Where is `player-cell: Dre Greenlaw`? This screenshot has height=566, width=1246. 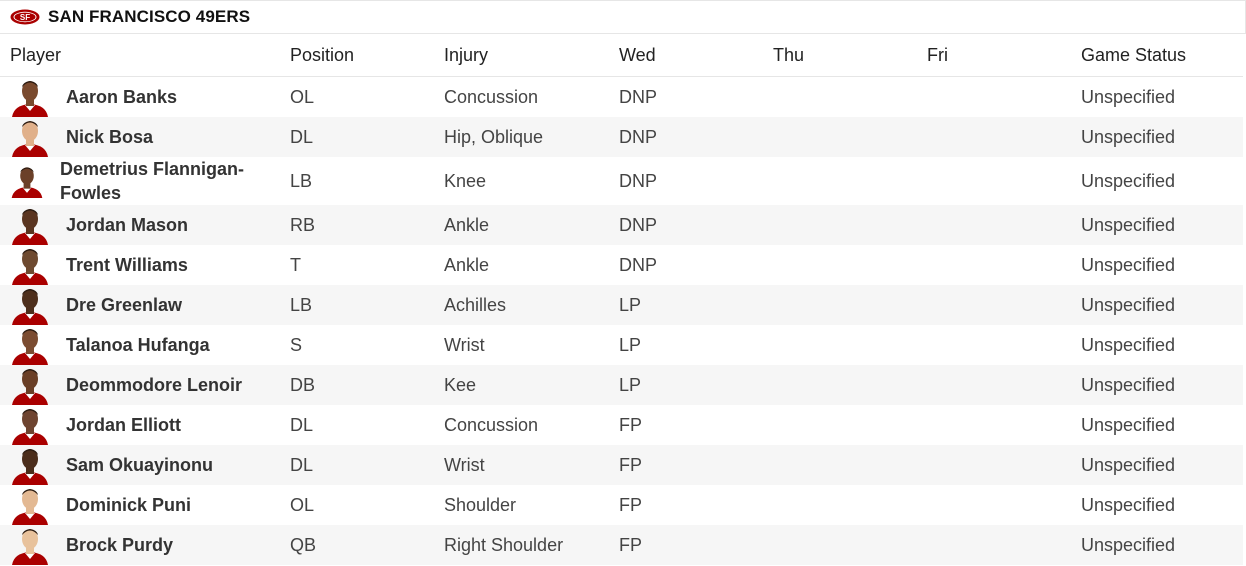 player-cell: Dre Greenlaw is located at coordinates (140, 305).